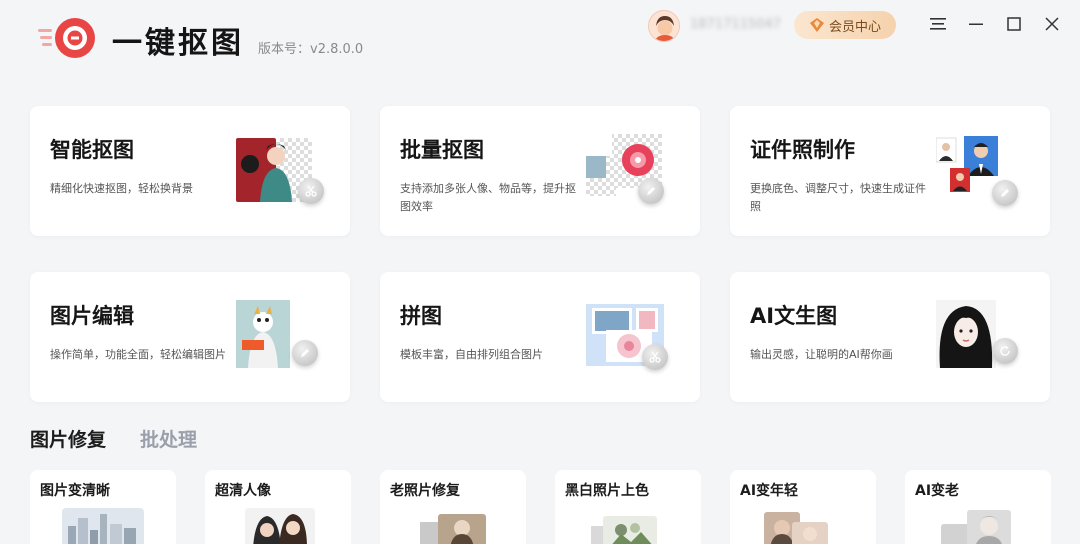 This screenshot has width=1080, height=544. I want to click on city-thumbnail-icon, so click(103, 526).